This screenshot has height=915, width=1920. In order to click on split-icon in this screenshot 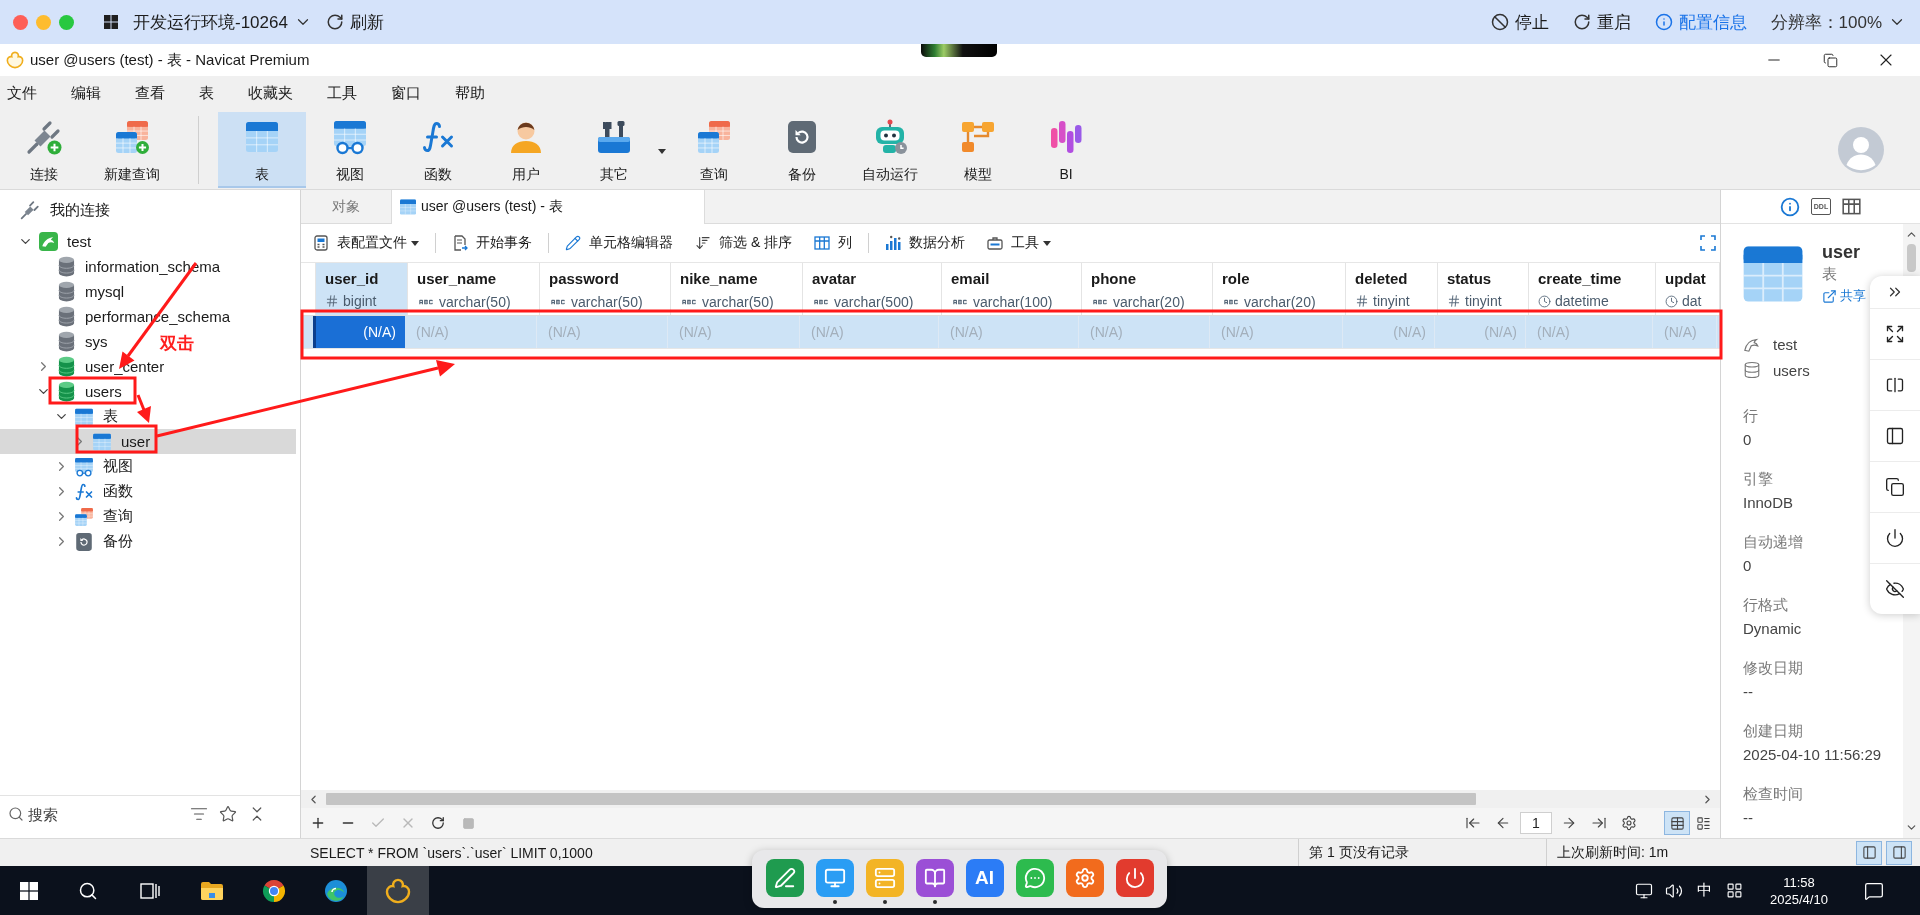, I will do `click(1895, 385)`.